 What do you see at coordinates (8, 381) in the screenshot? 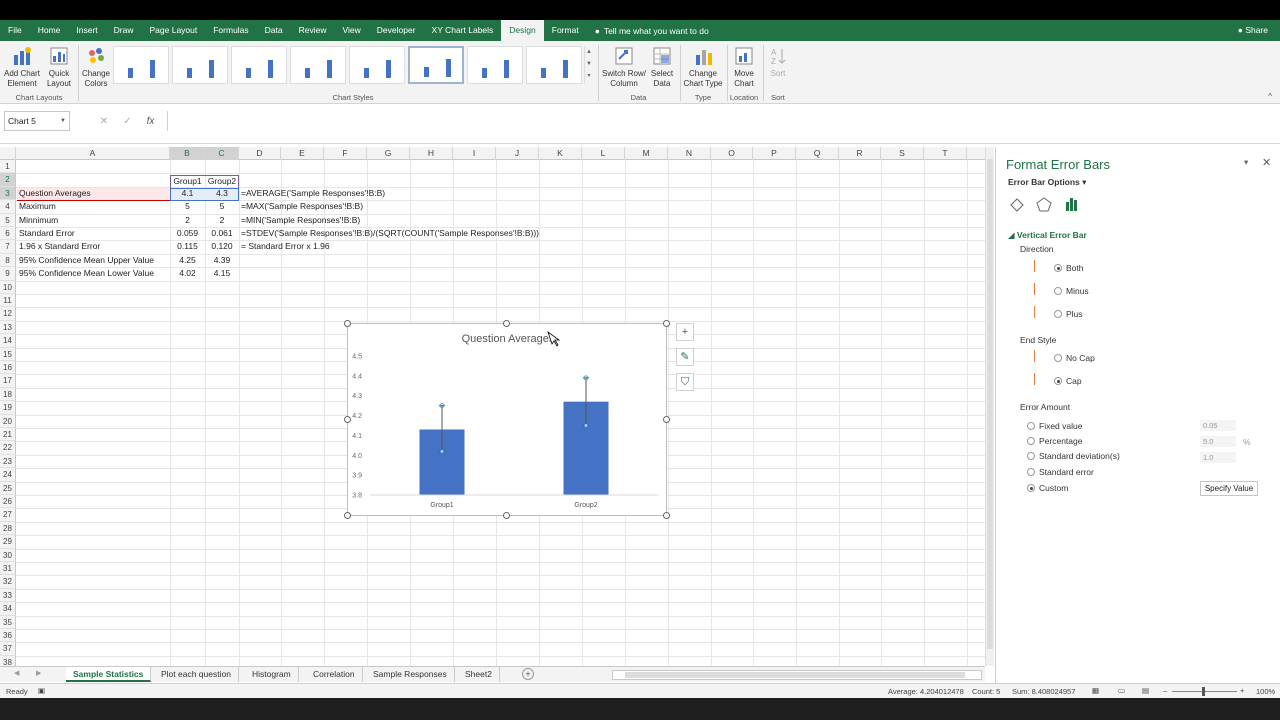
I see `row-header-17: 17` at bounding box center [8, 381].